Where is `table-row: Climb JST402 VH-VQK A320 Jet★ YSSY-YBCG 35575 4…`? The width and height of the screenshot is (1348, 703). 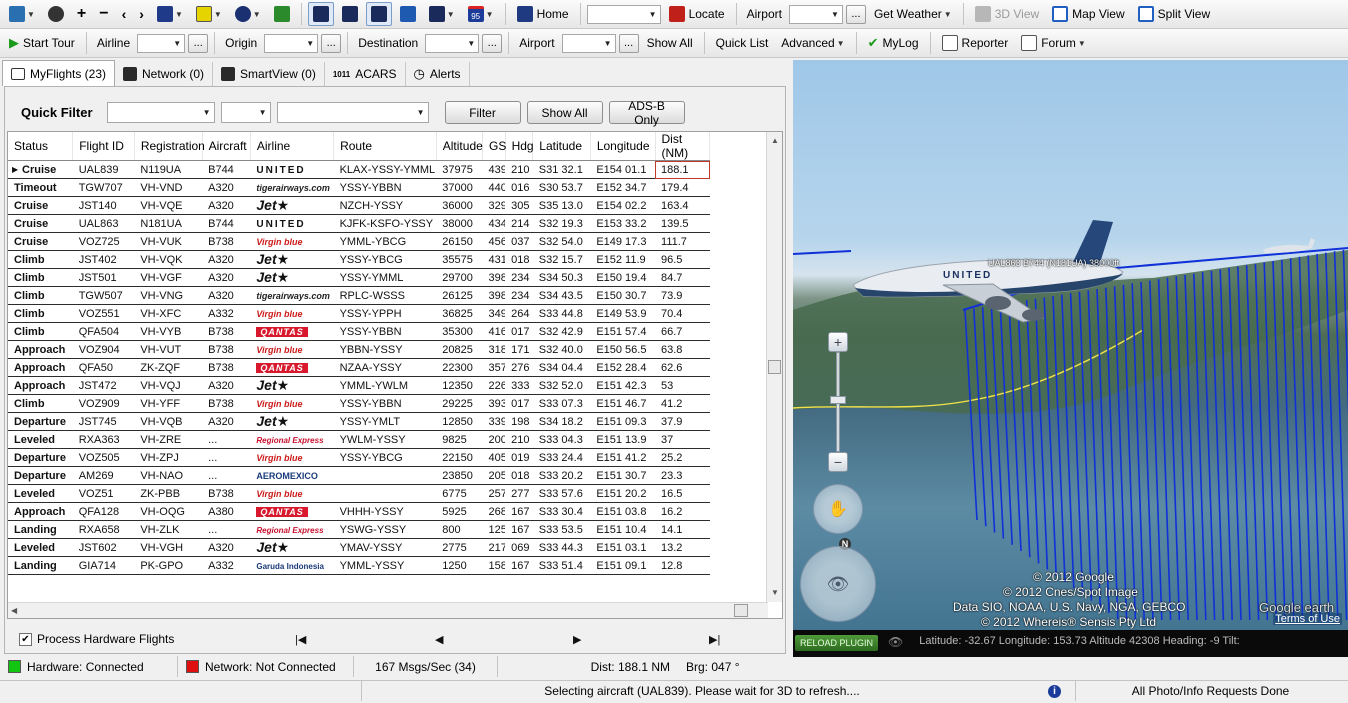
table-row: Climb JST402 VH-VQK A320 Jet★ YSSY-YBCG 35575 4… is located at coordinates (359, 259).